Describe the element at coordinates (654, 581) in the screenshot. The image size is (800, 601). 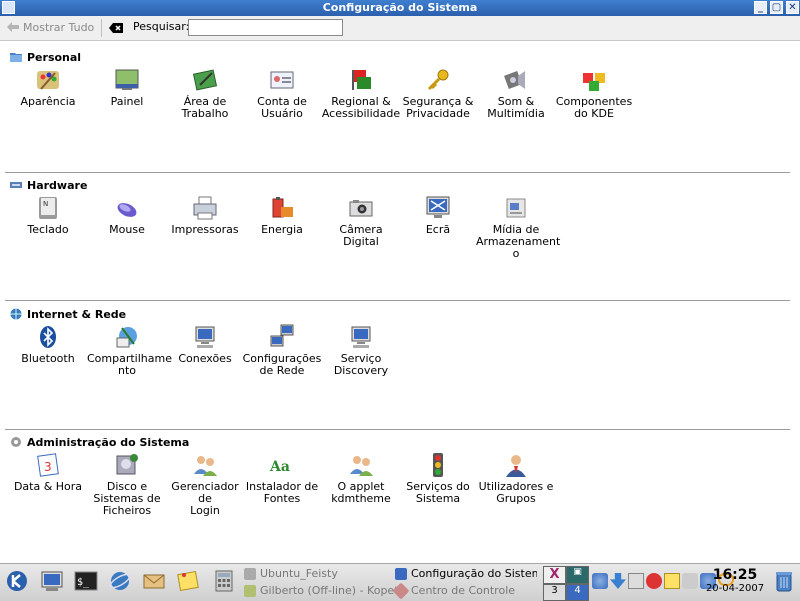
I see `notification-icon` at that location.